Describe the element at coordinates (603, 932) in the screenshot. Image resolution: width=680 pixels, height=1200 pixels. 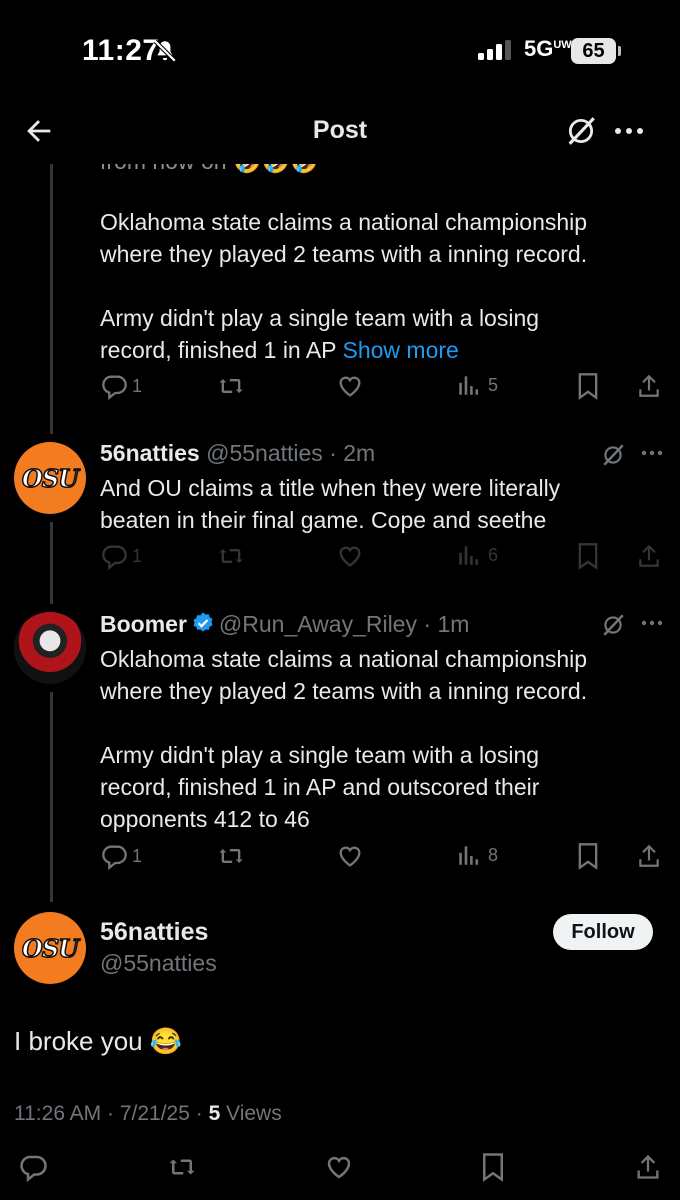
I see `follow-button: Follow` at that location.